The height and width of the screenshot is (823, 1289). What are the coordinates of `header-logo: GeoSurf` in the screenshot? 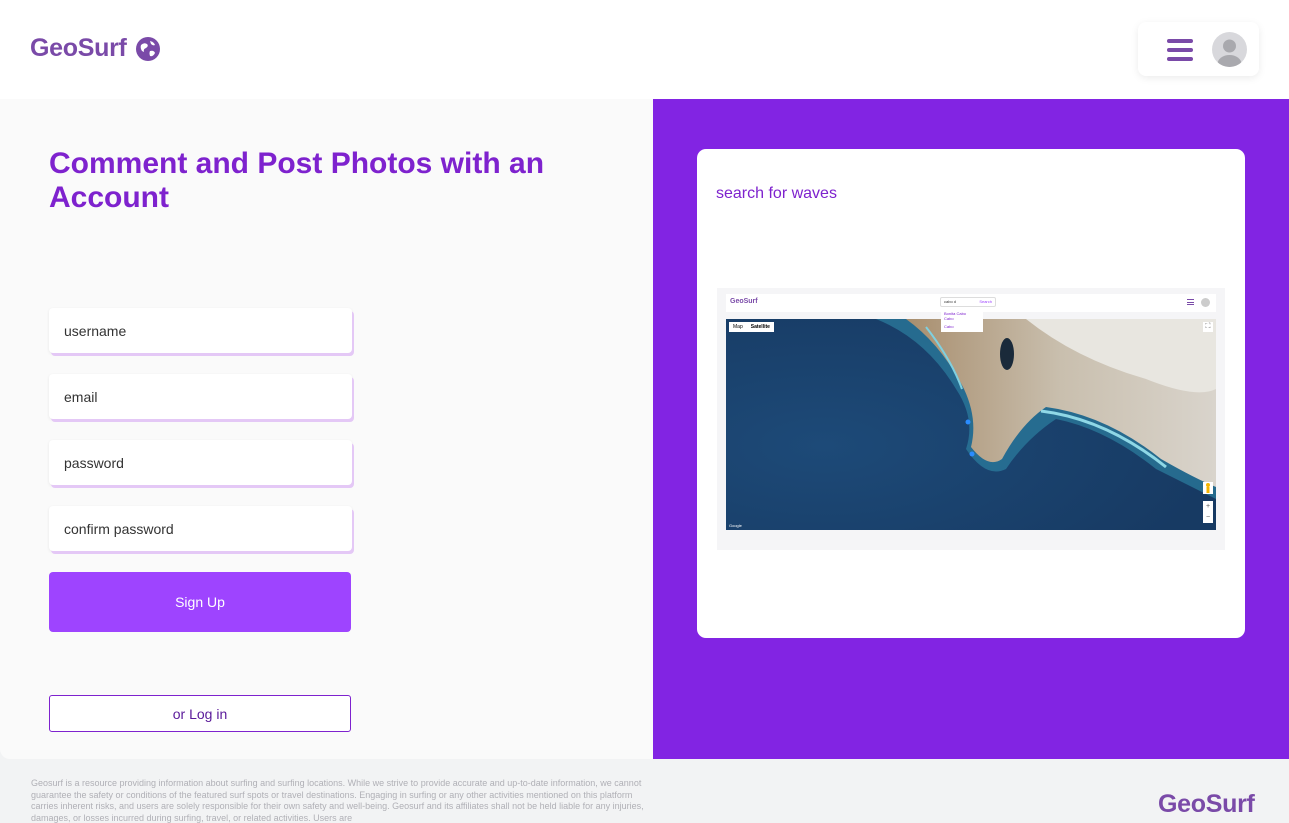 It's located at (95, 48).